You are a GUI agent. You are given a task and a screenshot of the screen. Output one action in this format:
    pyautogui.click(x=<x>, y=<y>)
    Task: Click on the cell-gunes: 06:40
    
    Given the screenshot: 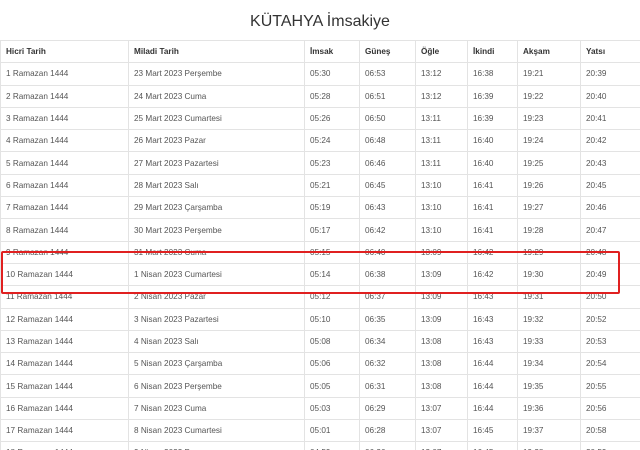 What is the action you would take?
    pyautogui.click(x=387, y=252)
    